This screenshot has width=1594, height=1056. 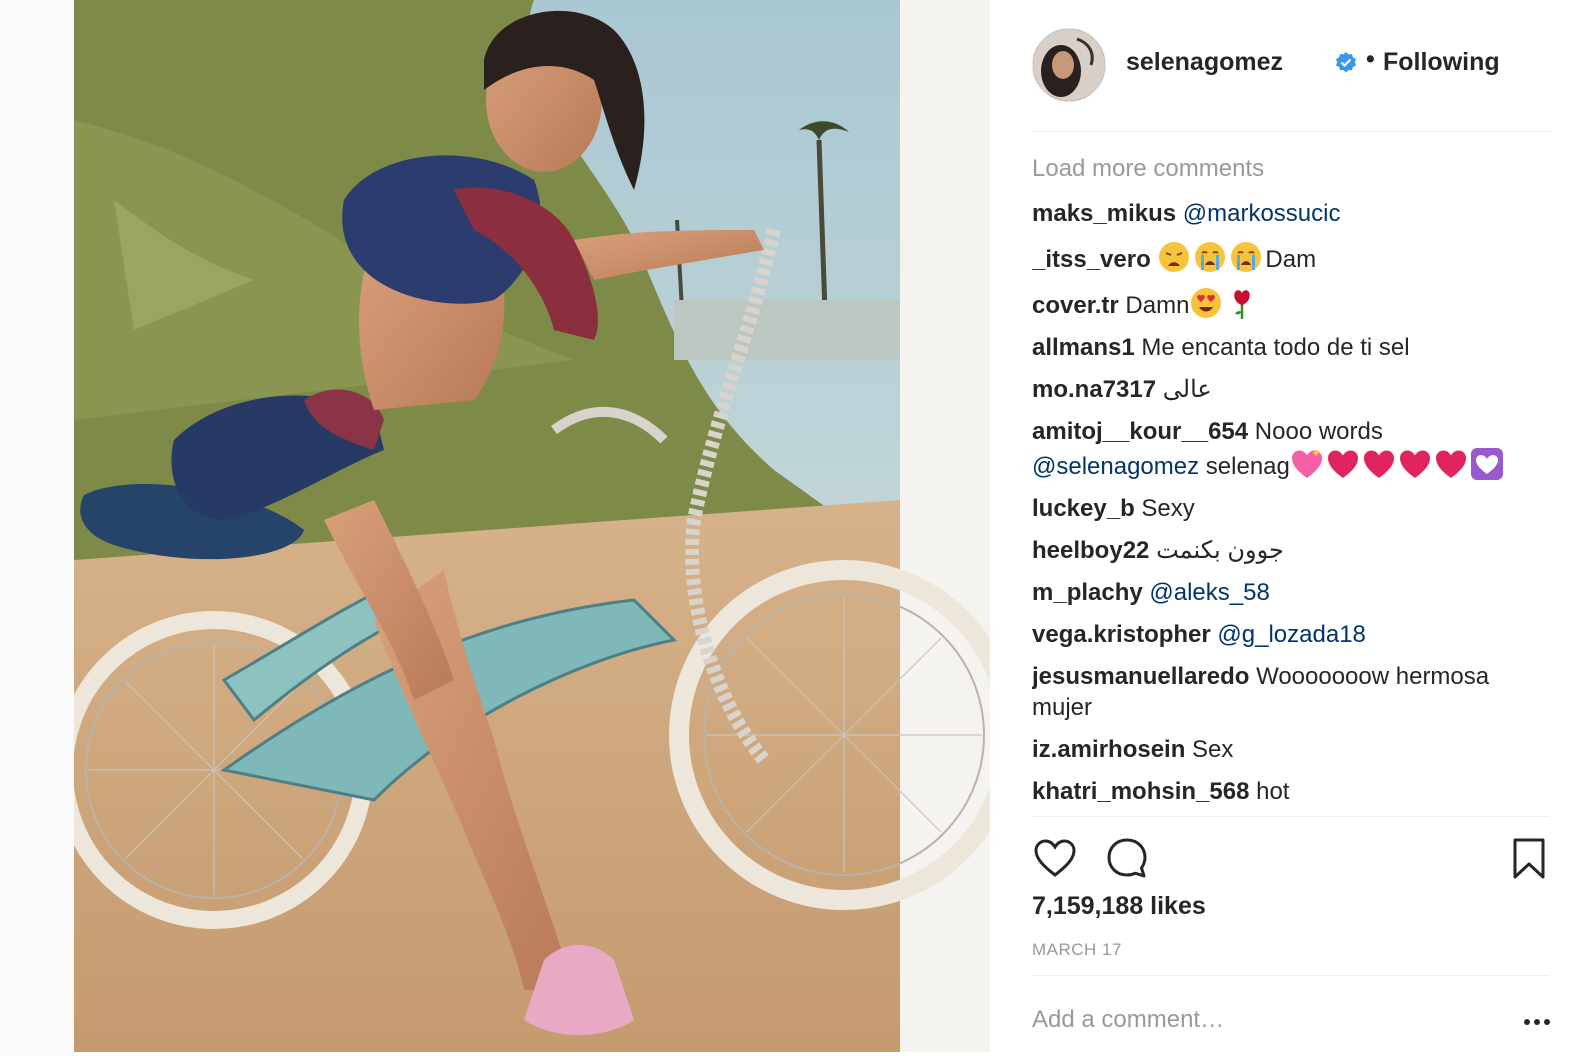 What do you see at coordinates (1252, 1020) in the screenshot?
I see `add-comment-input` at bounding box center [1252, 1020].